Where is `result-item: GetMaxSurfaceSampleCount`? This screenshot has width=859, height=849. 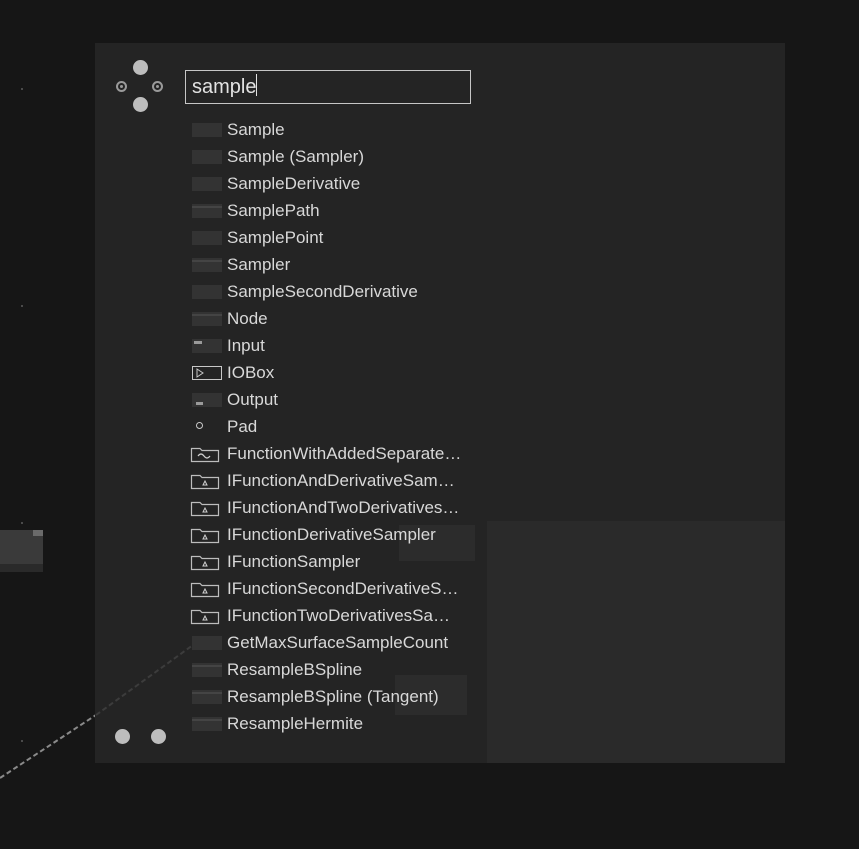 result-item: GetMaxSurfaceSampleCount is located at coordinates (340, 643).